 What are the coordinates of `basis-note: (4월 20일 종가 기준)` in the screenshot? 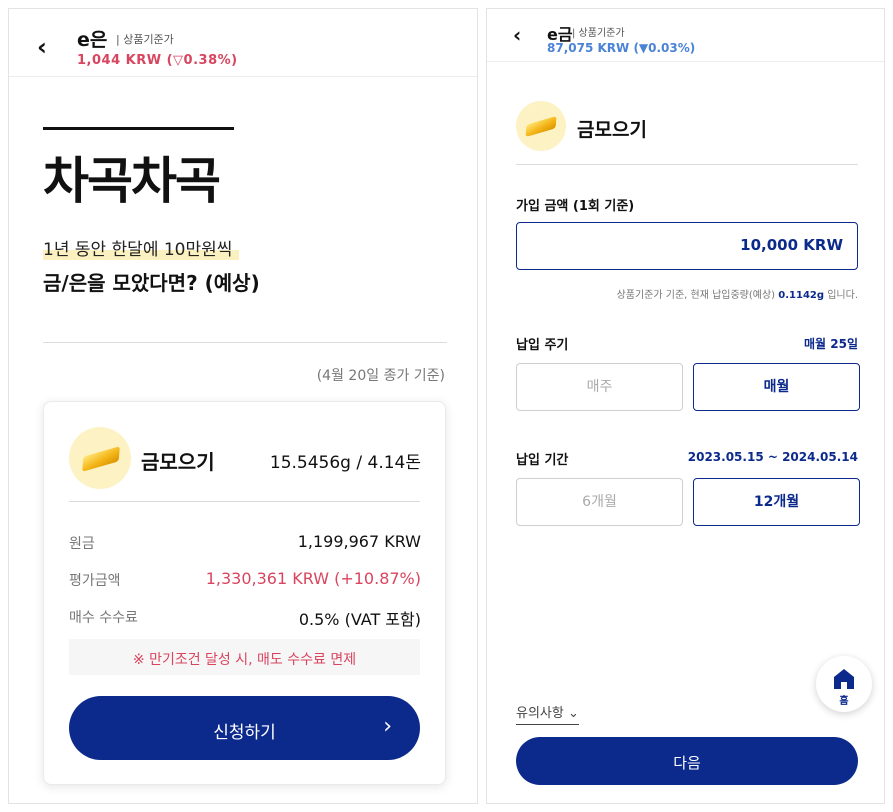 It's located at (380, 376).